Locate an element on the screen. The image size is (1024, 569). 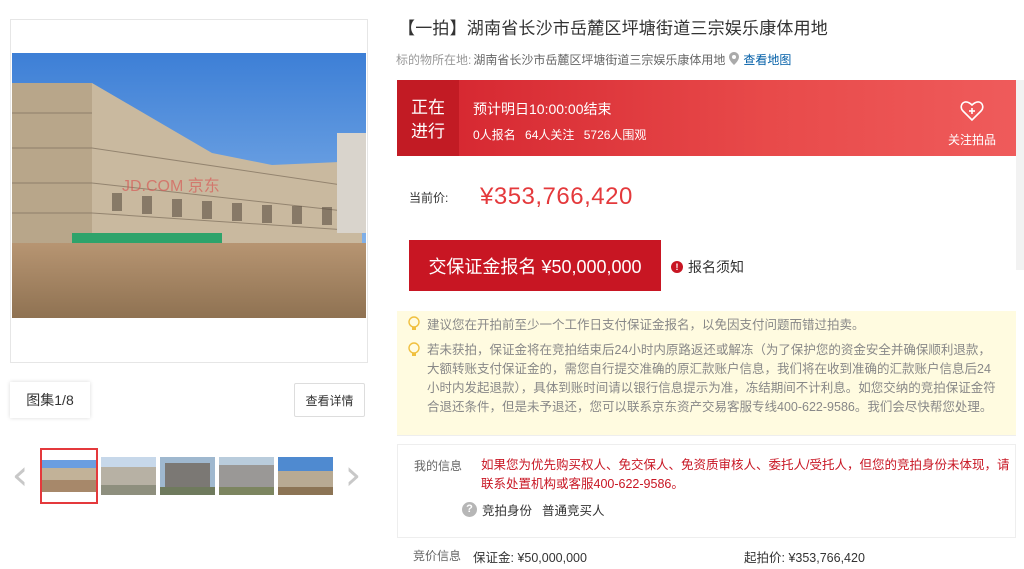
registration-notice-link: ! 报名须知 is located at coordinates (707, 267).